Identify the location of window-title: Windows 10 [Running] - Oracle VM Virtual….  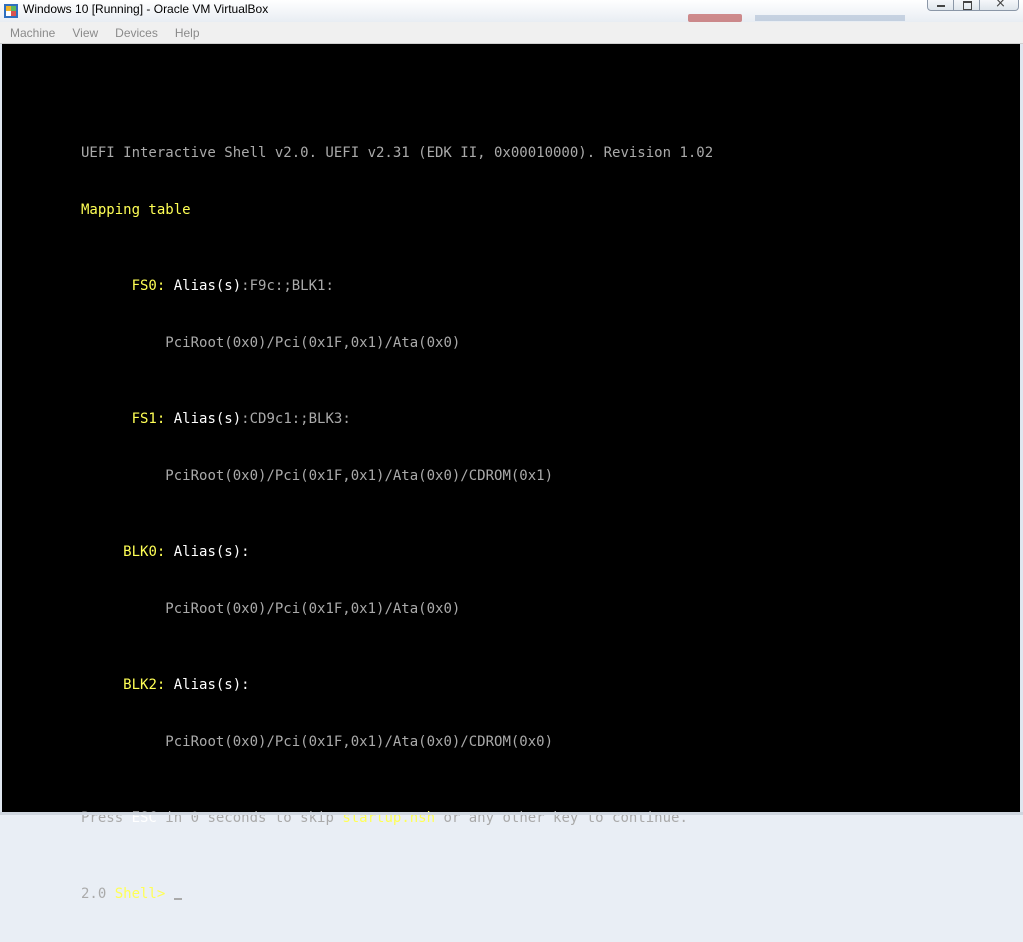
(146, 9).